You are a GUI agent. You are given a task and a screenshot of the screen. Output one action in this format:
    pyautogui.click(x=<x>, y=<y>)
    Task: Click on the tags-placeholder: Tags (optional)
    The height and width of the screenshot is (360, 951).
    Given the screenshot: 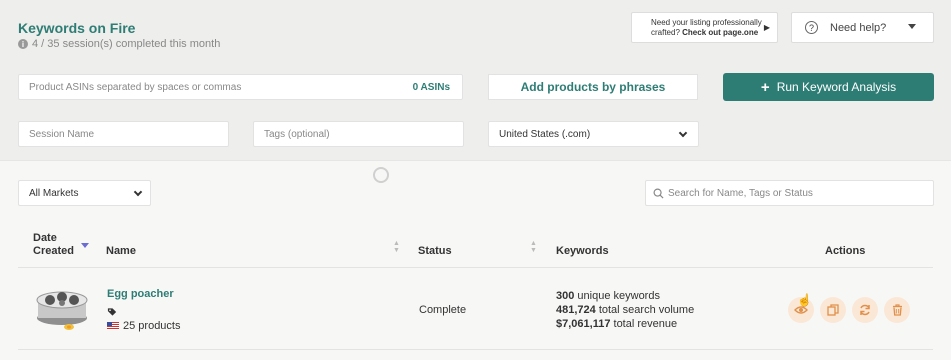 What is the action you would take?
    pyautogui.click(x=297, y=134)
    